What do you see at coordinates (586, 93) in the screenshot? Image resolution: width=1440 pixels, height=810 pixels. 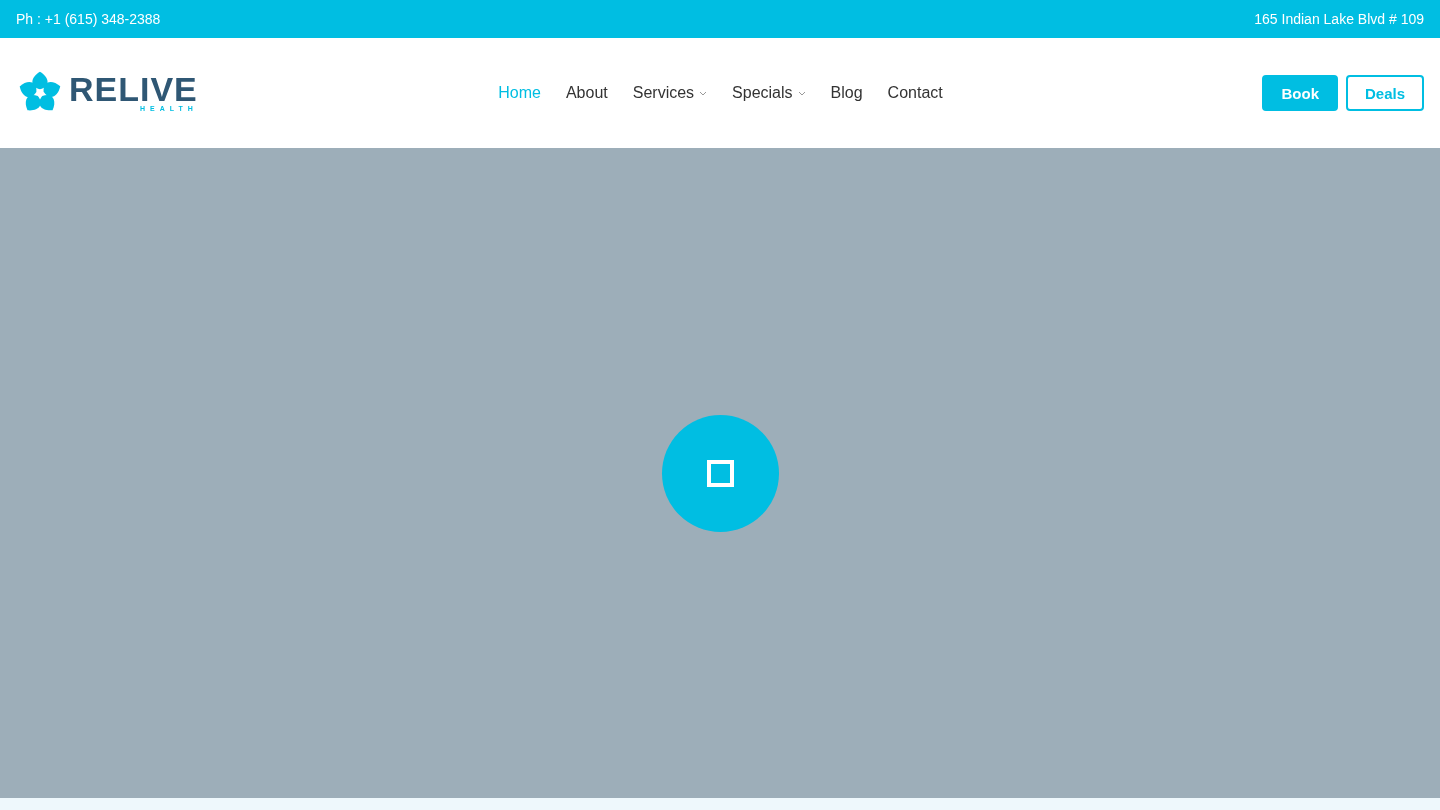 I see `nav-link: About` at bounding box center [586, 93].